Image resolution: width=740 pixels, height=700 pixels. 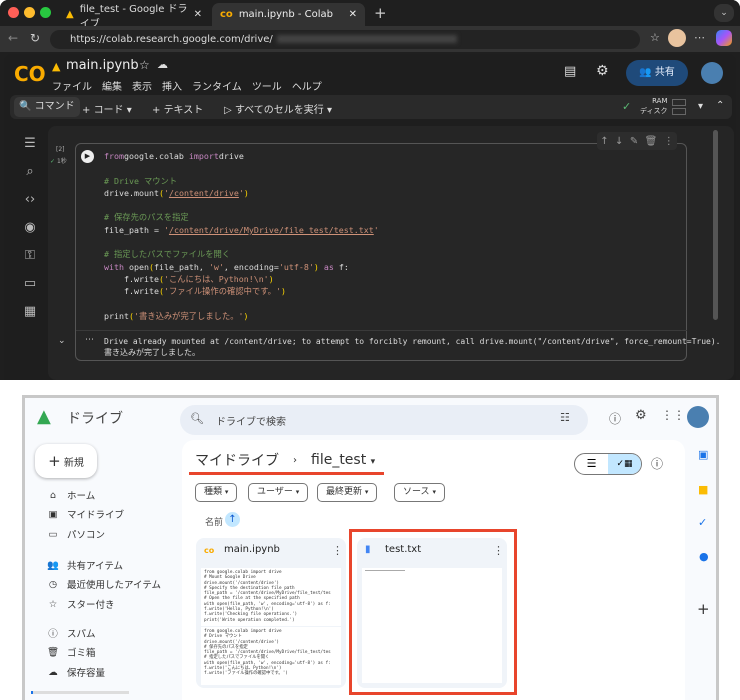 What do you see at coordinates (704, 556) in the screenshot?
I see `contacts-icon: ●` at bounding box center [704, 556].